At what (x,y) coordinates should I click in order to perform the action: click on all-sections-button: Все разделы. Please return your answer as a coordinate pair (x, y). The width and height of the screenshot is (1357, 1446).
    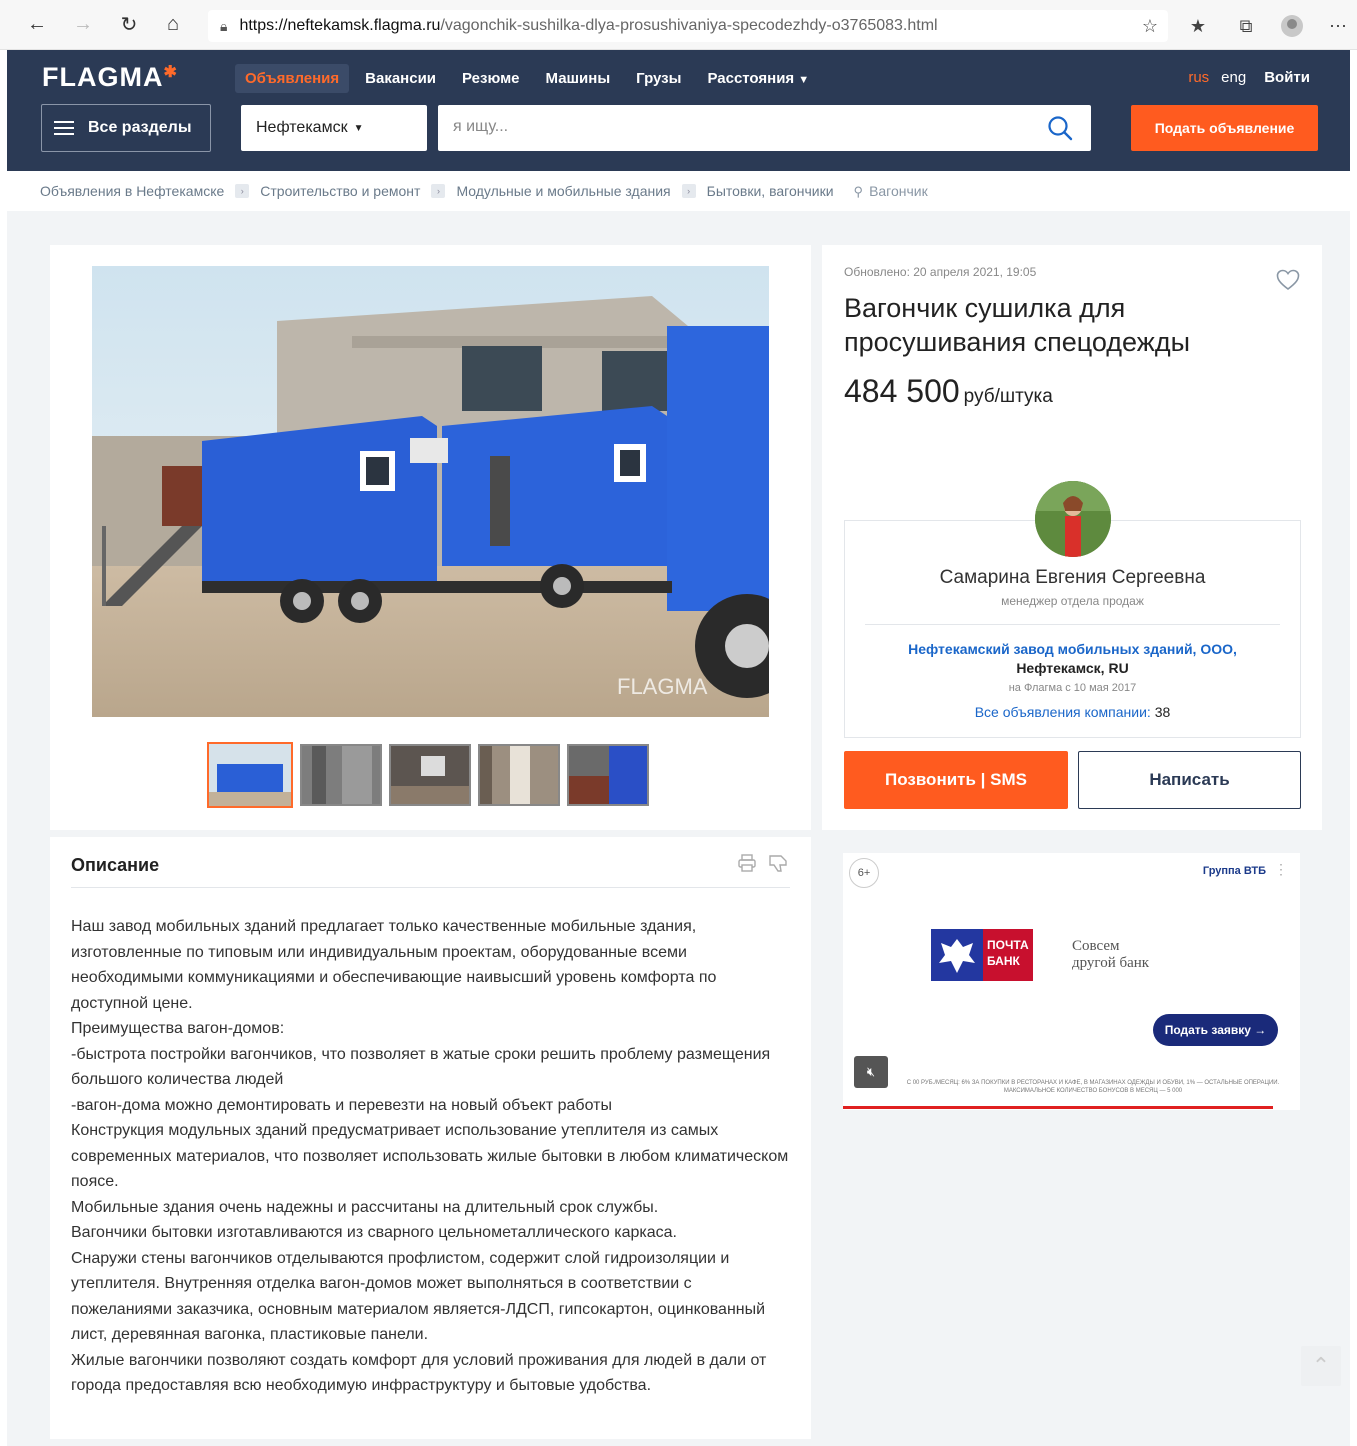
    Looking at the image, I should click on (126, 128).